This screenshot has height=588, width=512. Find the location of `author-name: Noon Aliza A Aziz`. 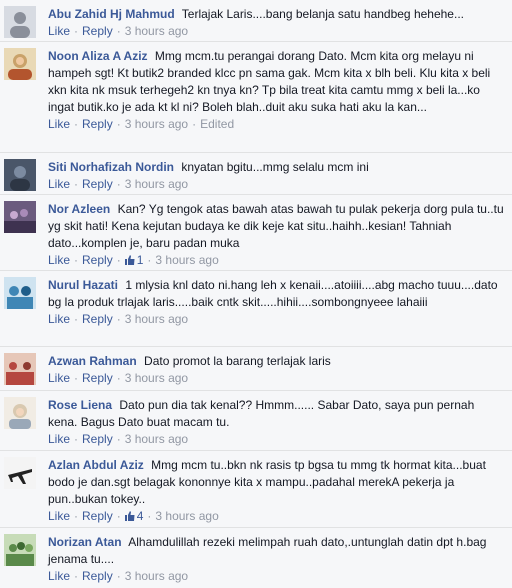

author-name: Noon Aliza A Aziz is located at coordinates (98, 56).